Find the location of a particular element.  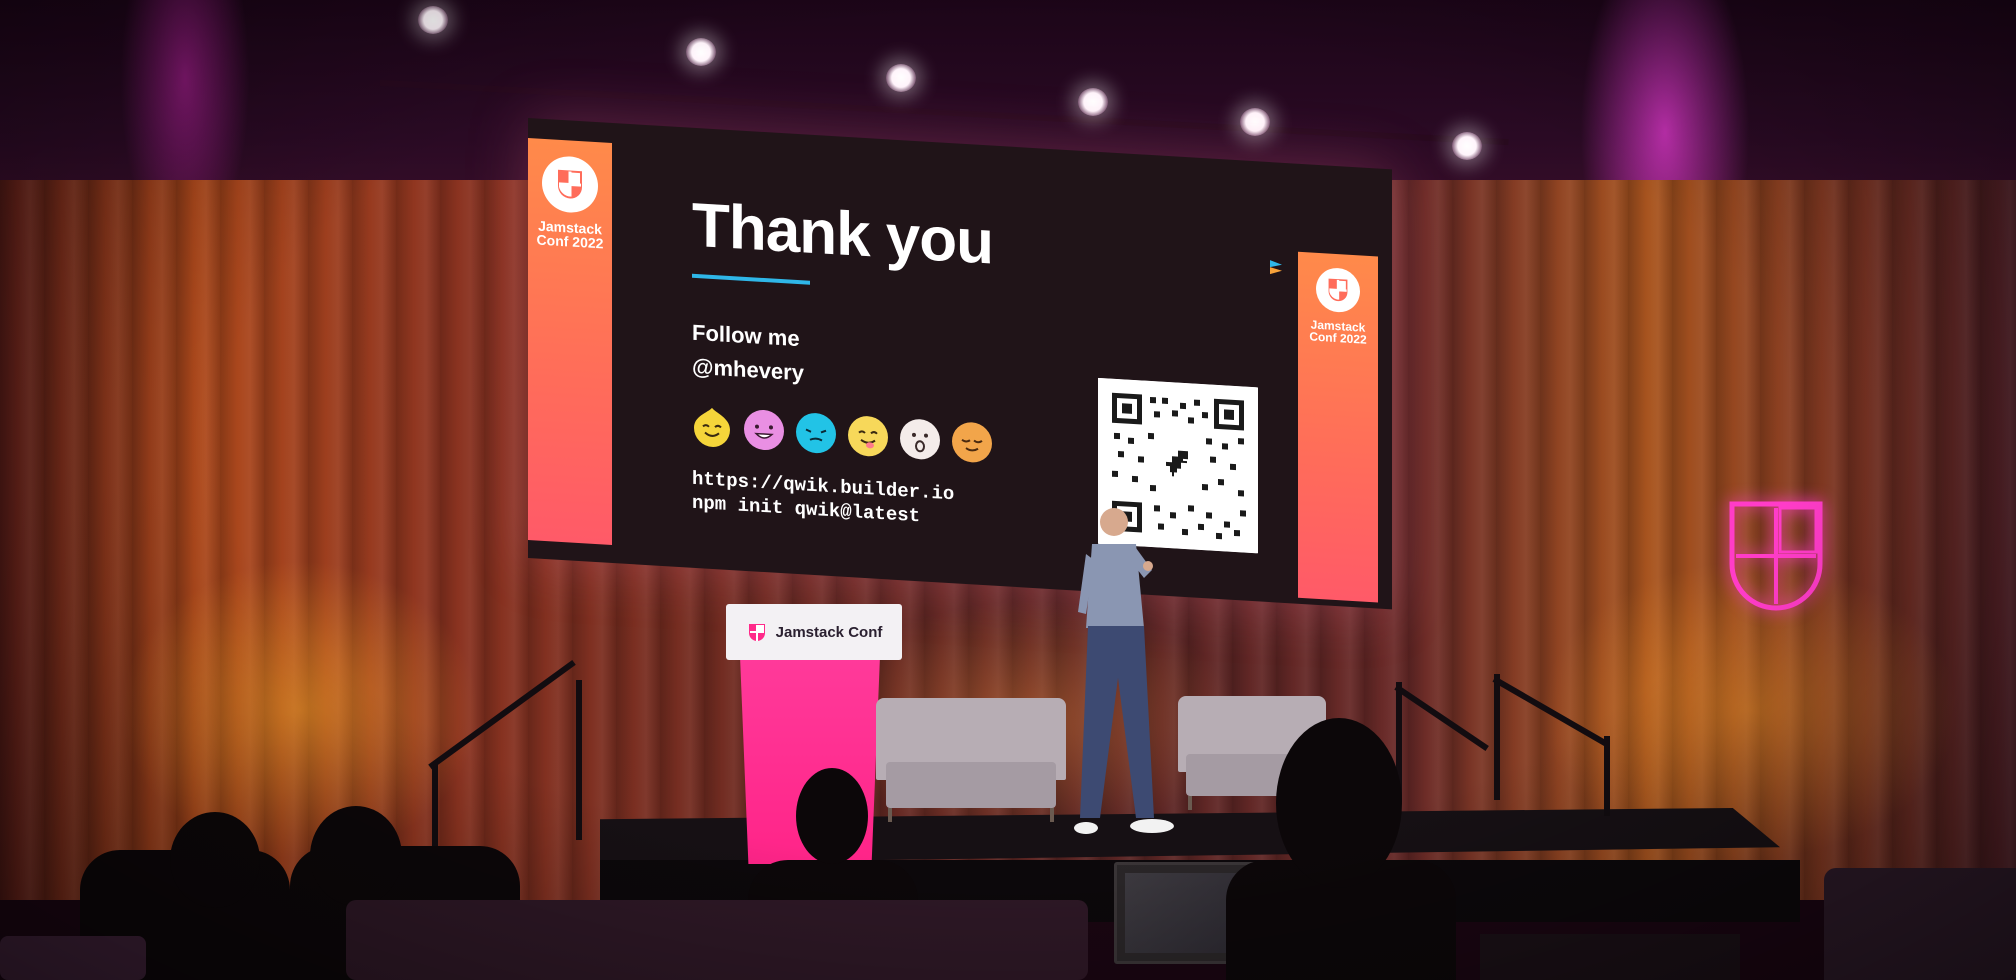

armchair-left is located at coordinates (971, 762).